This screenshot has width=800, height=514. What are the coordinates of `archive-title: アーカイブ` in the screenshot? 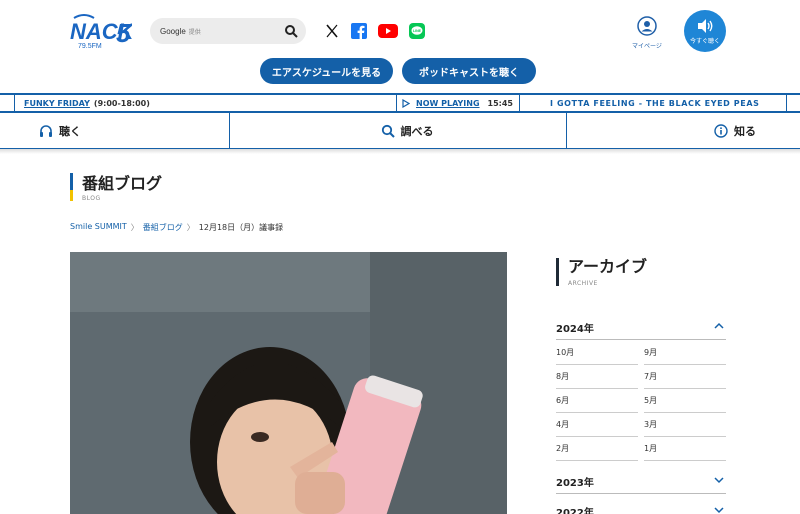 It's located at (608, 266).